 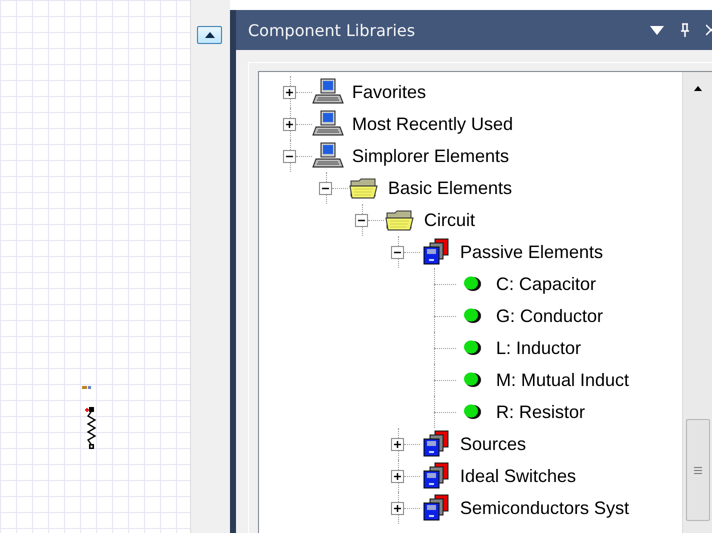 I want to click on pin-icon, so click(x=685, y=30).